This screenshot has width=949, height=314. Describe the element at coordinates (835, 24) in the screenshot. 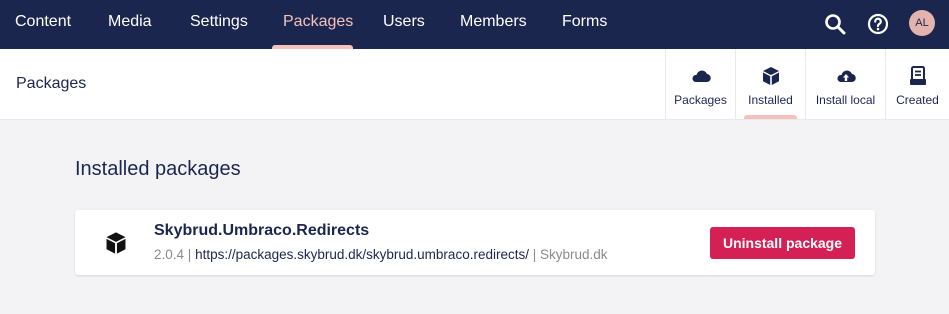

I see `search-icon` at that location.